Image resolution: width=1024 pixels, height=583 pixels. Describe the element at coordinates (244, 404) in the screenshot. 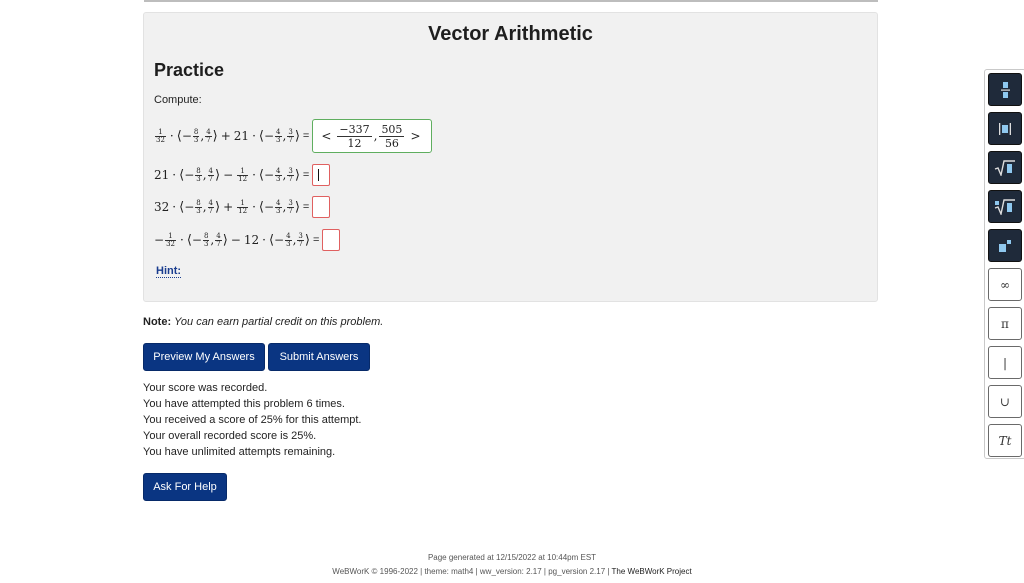

I see `status-line: You have attempted this problem 6 times.` at that location.